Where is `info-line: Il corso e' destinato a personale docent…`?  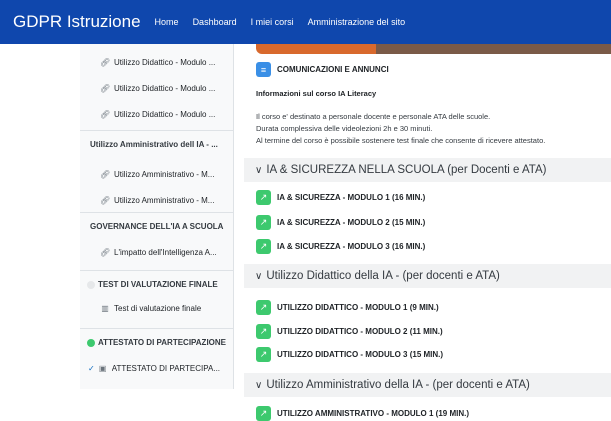 info-line: Il corso e' destinato a personale docent… is located at coordinates (373, 116).